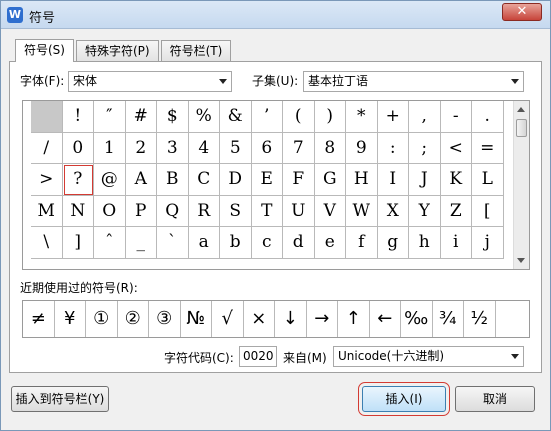 The height and width of the screenshot is (431, 551). Describe the element at coordinates (330, 243) in the screenshot. I see `symbol-cell: e` at that location.